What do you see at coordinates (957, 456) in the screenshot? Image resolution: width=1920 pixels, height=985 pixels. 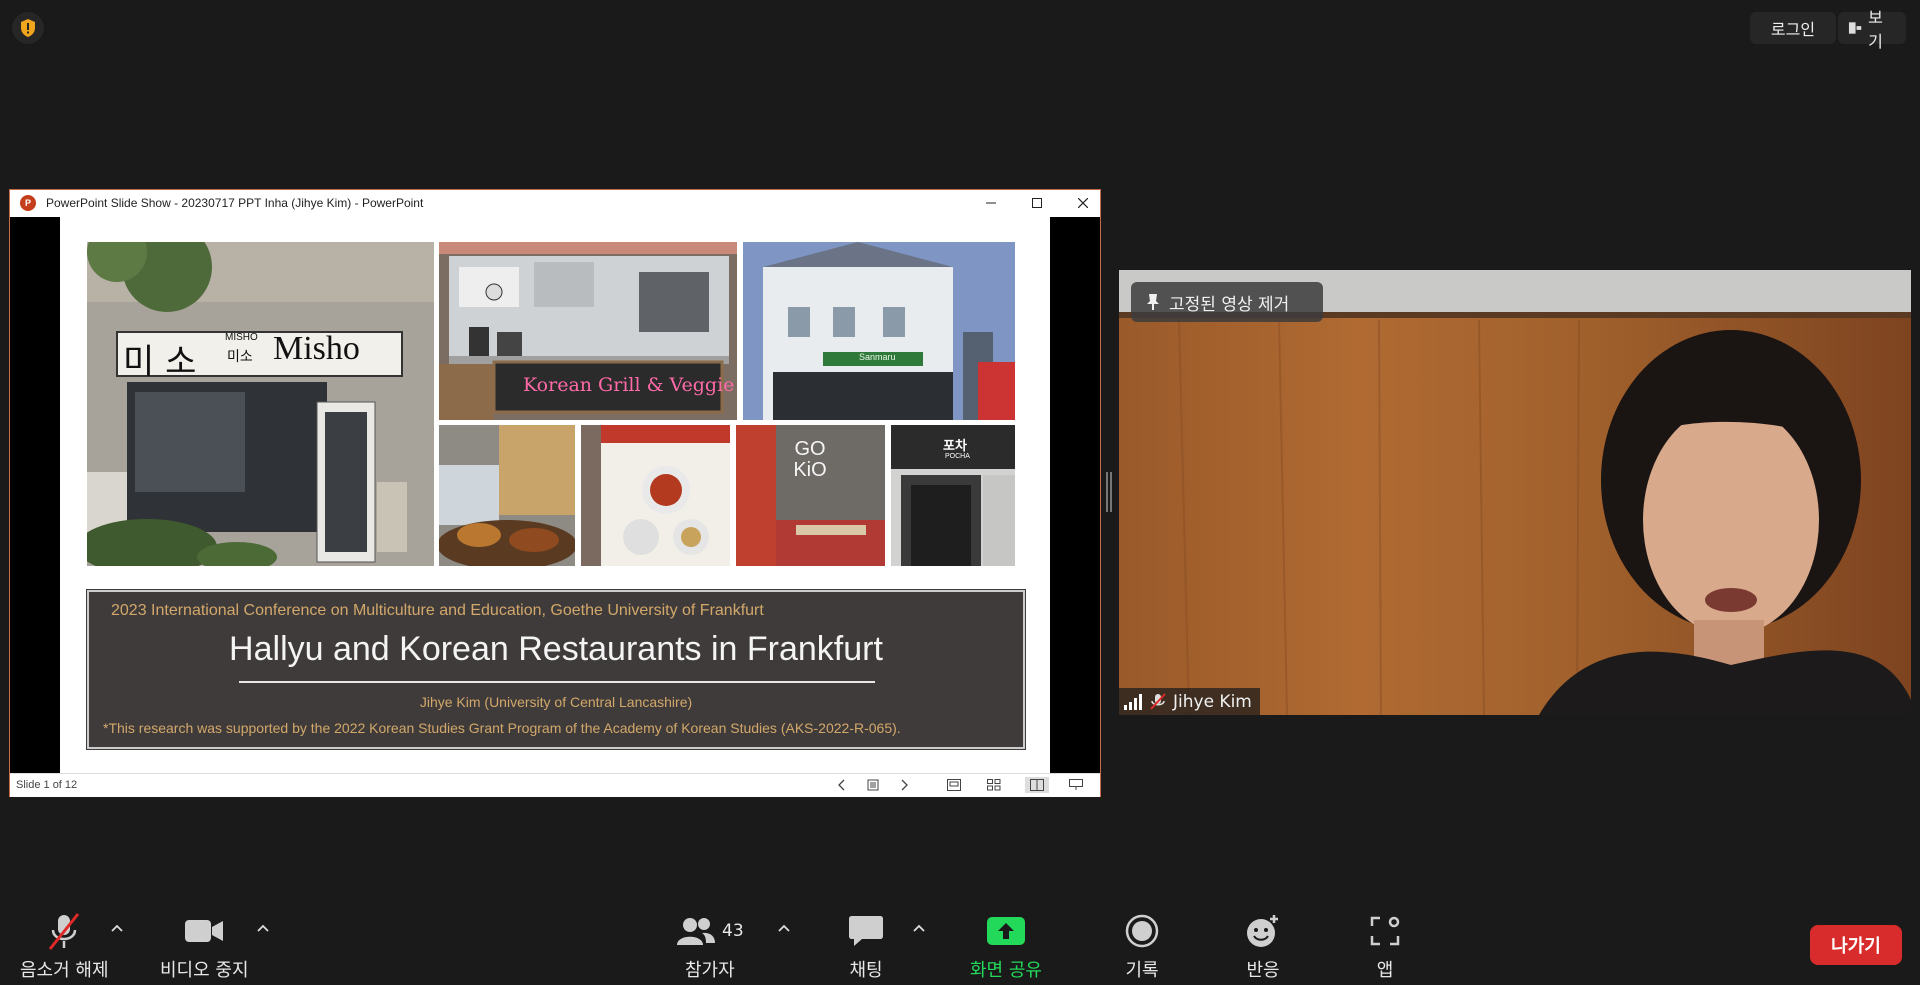 I see `pocha-en-sign: POCHA` at bounding box center [957, 456].